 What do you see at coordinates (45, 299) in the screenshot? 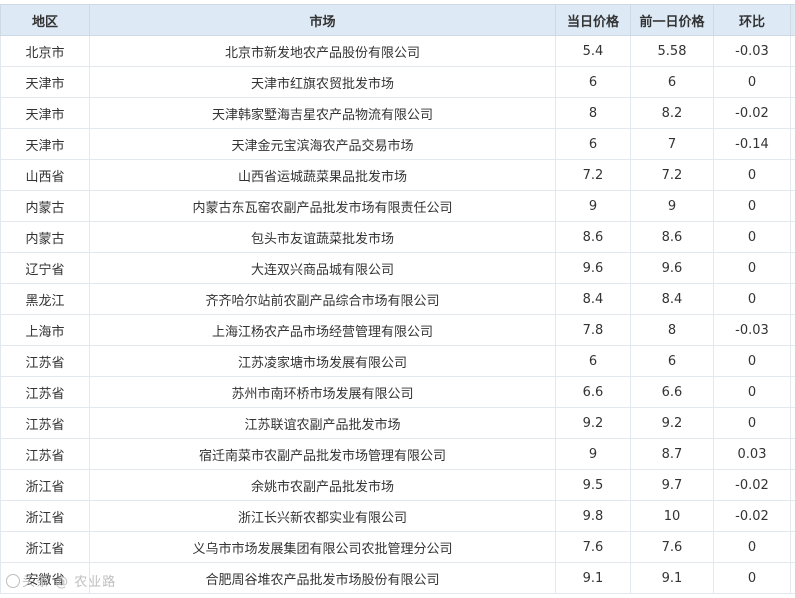
I see `cell-region: 黑龙江` at bounding box center [45, 299].